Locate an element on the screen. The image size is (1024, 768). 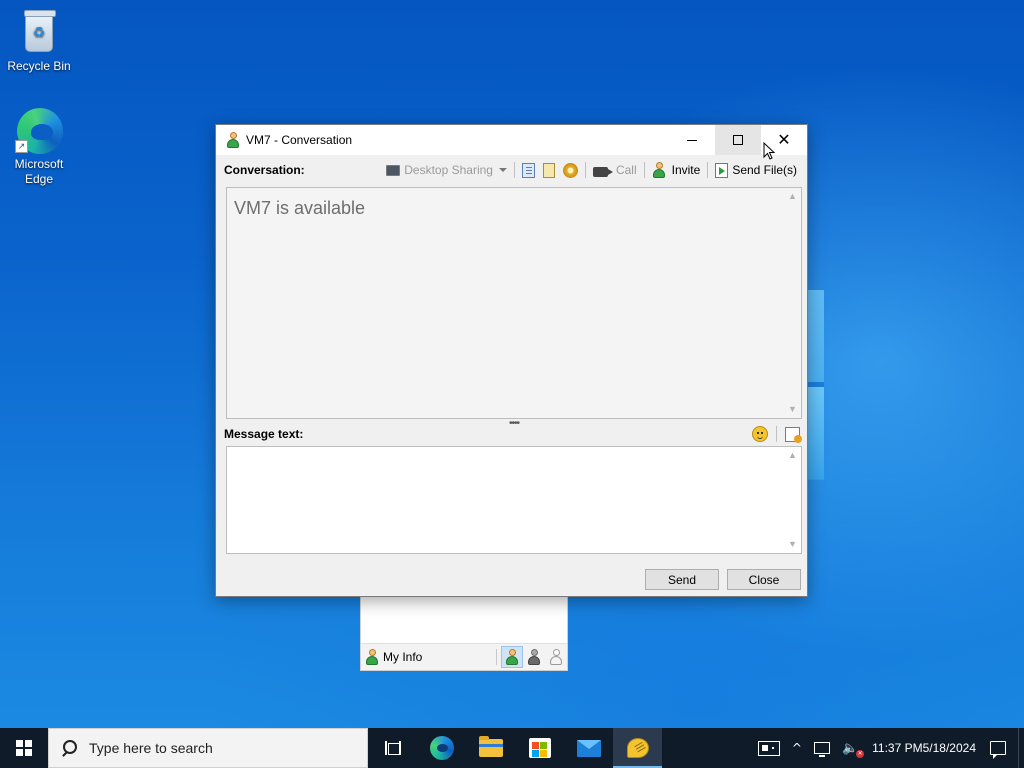
call-button: Call is located at coordinates (615, 170).